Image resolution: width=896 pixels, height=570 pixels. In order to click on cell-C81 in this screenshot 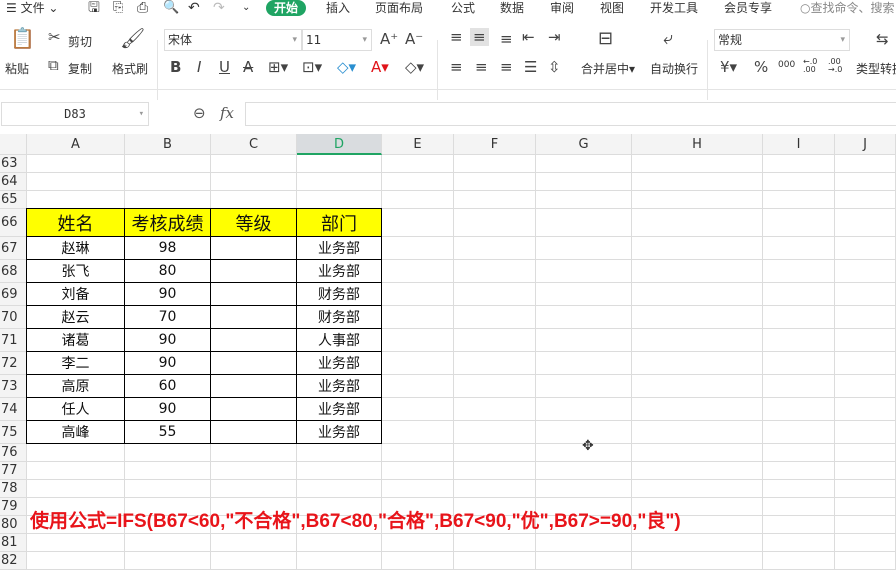, I will do `click(254, 543)`.